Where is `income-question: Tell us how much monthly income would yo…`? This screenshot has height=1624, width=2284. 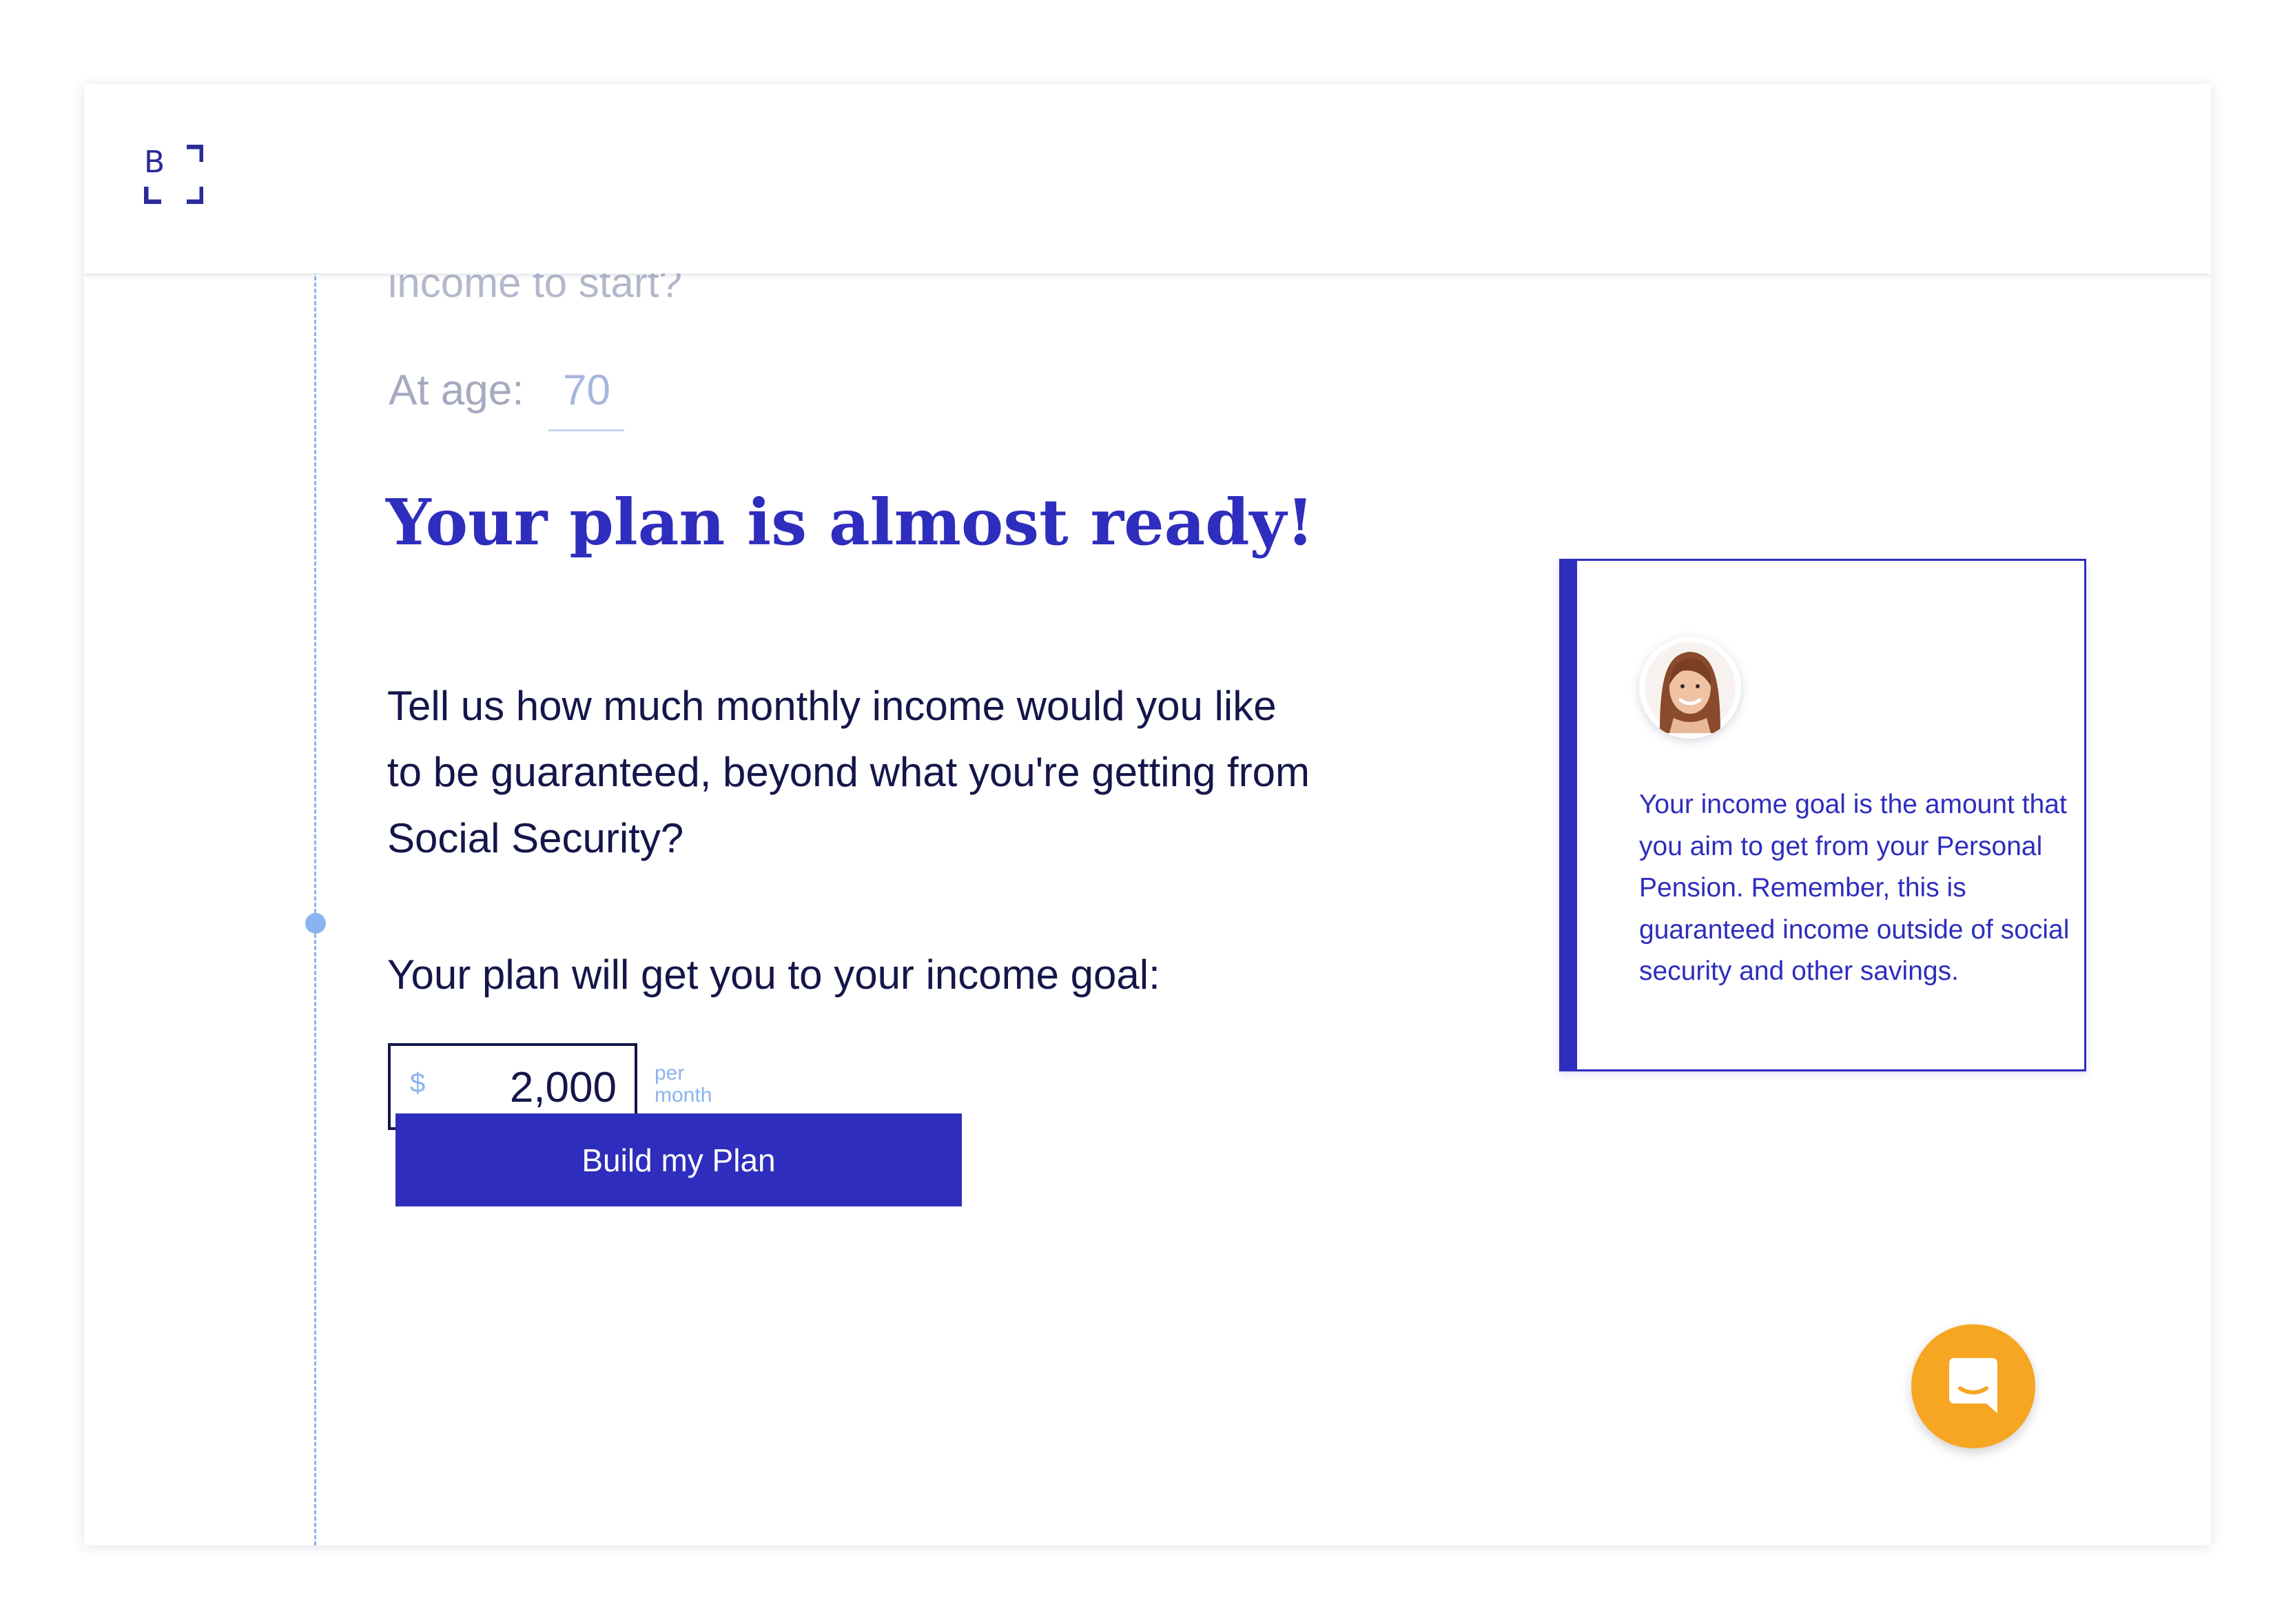 income-question: Tell us how much monthly income would yo… is located at coordinates (848, 772).